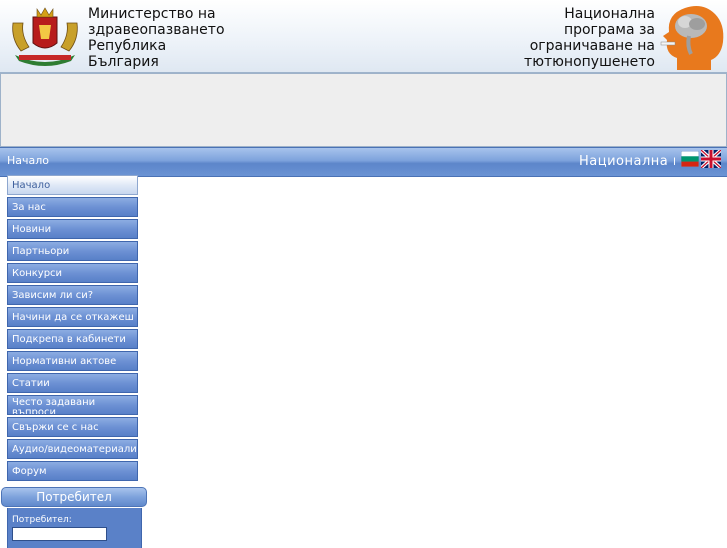 The width and height of the screenshot is (727, 548). Describe the element at coordinates (592, 46) in the screenshot. I see `program-line: ограничаване на` at that location.